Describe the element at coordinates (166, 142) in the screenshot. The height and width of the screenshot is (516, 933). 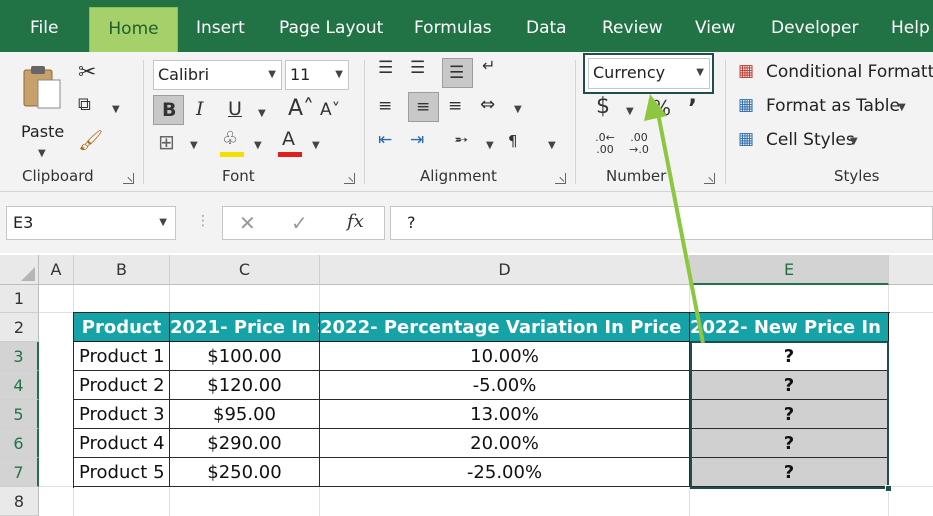
I see `borders-icon: ⊞` at that location.